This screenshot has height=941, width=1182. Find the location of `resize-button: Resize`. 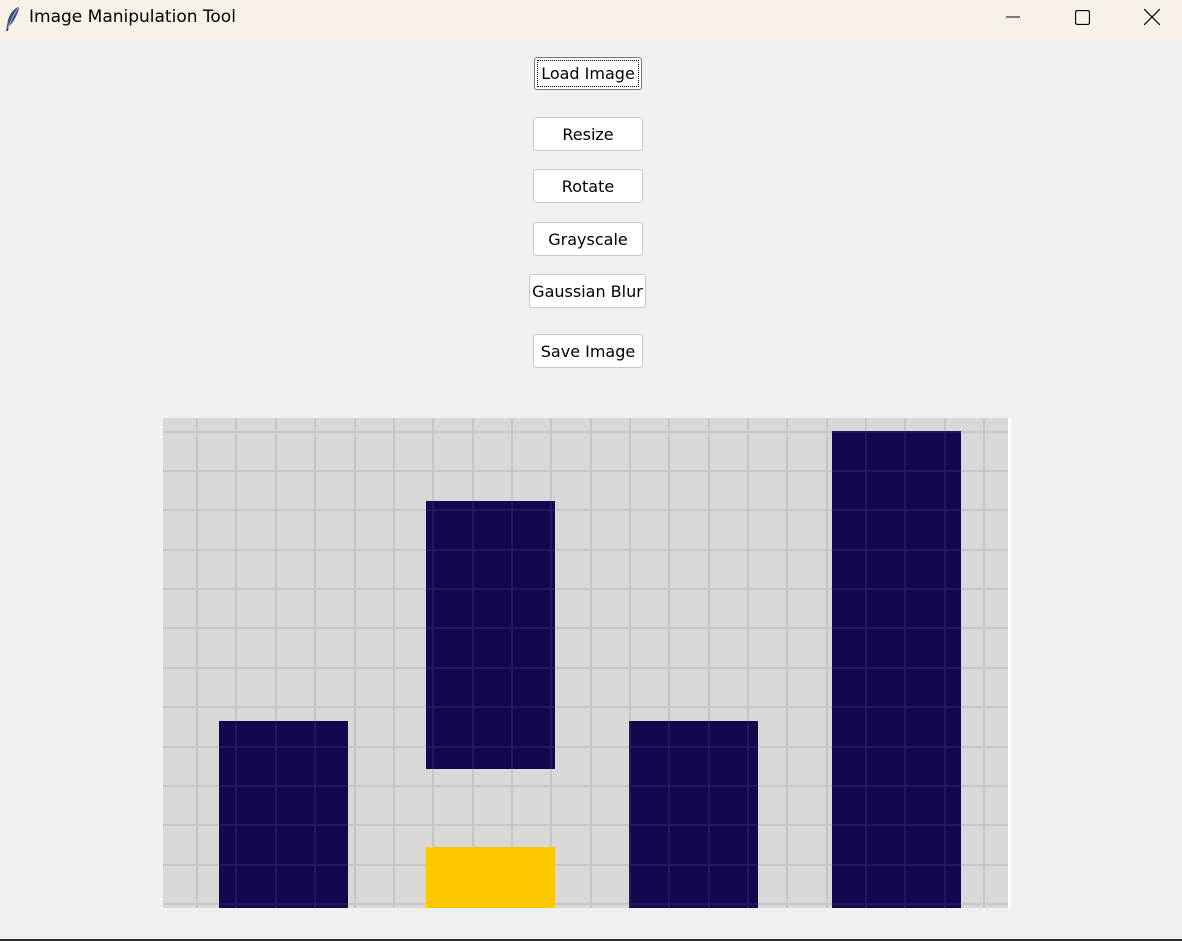

resize-button: Resize is located at coordinates (588, 134).